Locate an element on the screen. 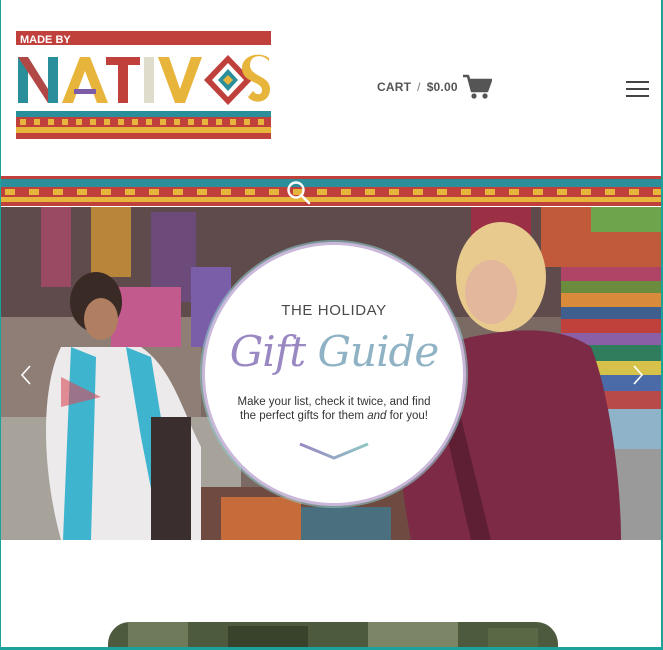 The width and height of the screenshot is (663, 650). copy-line2-emphasis: and is located at coordinates (377, 416).